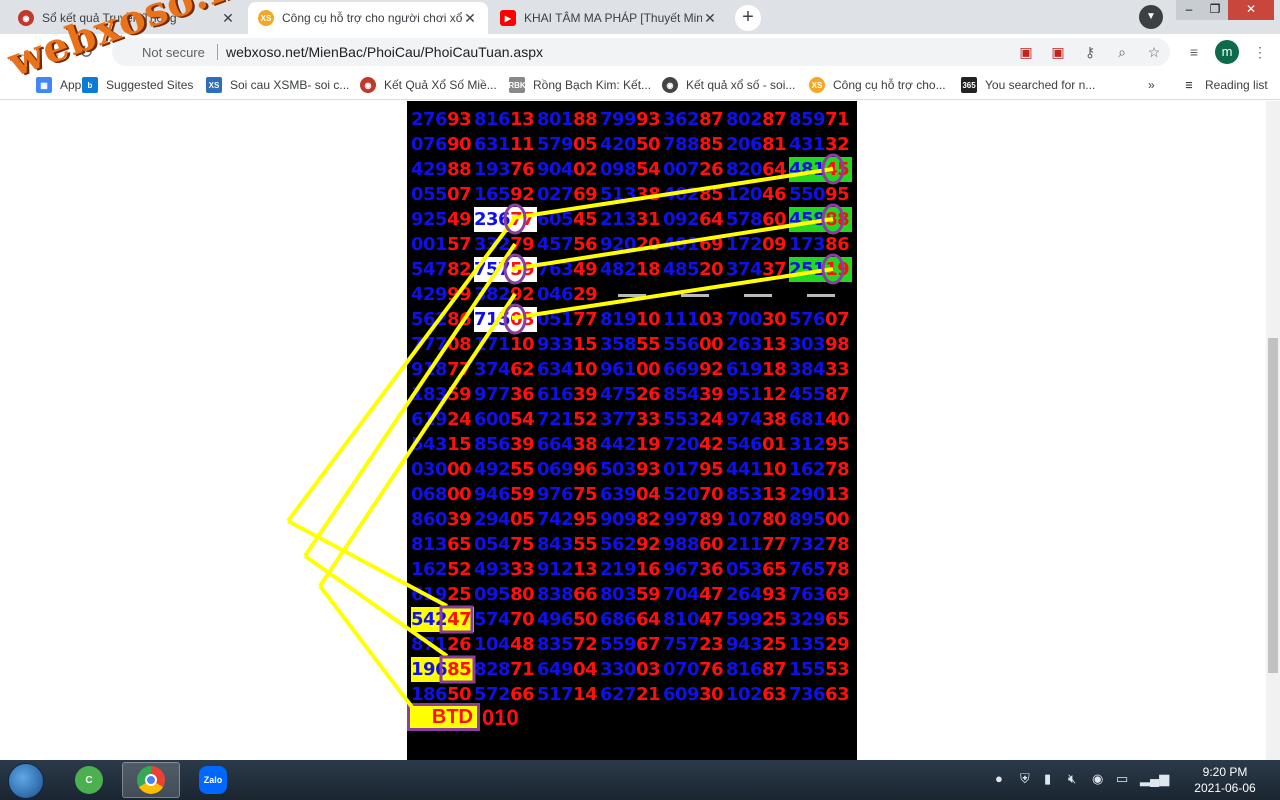 This screenshot has width=1280, height=800. I want to click on board-row: 54247 57470 49650 68664 81047 59925 32965, so click(632, 619).